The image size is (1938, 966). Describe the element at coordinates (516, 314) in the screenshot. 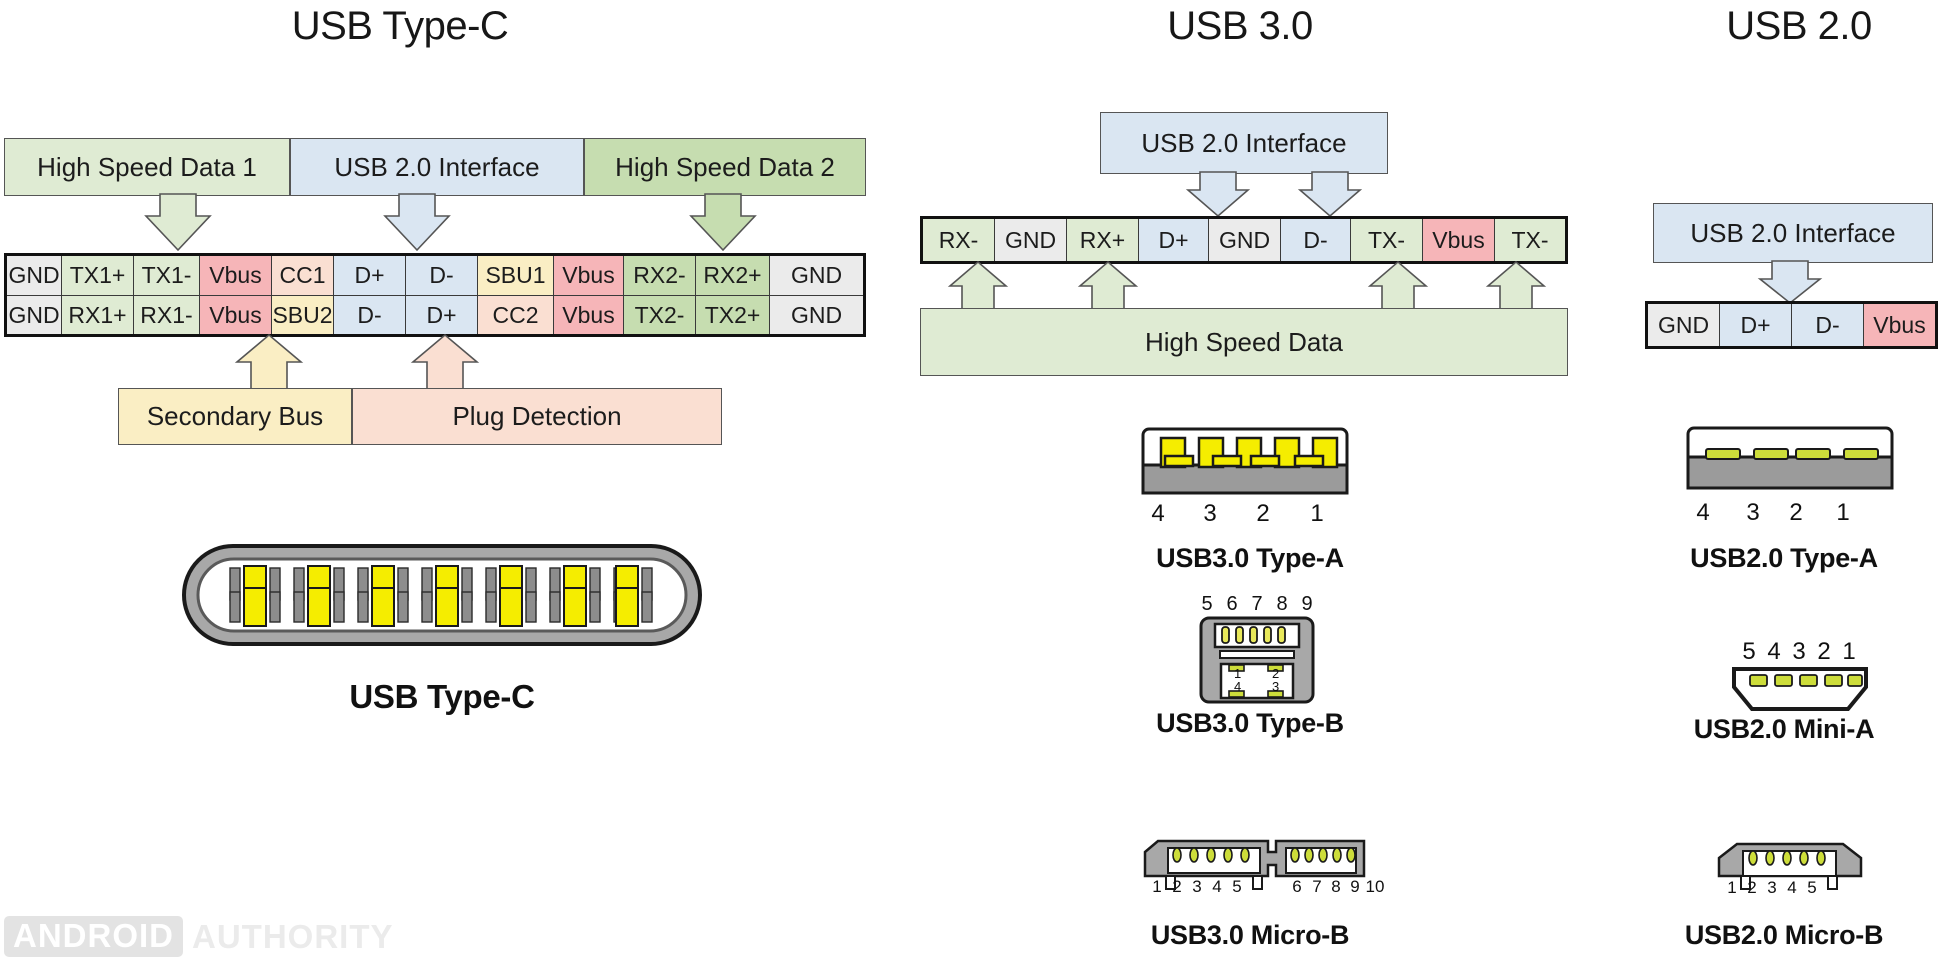

I see `pin-cell: CC2` at that location.